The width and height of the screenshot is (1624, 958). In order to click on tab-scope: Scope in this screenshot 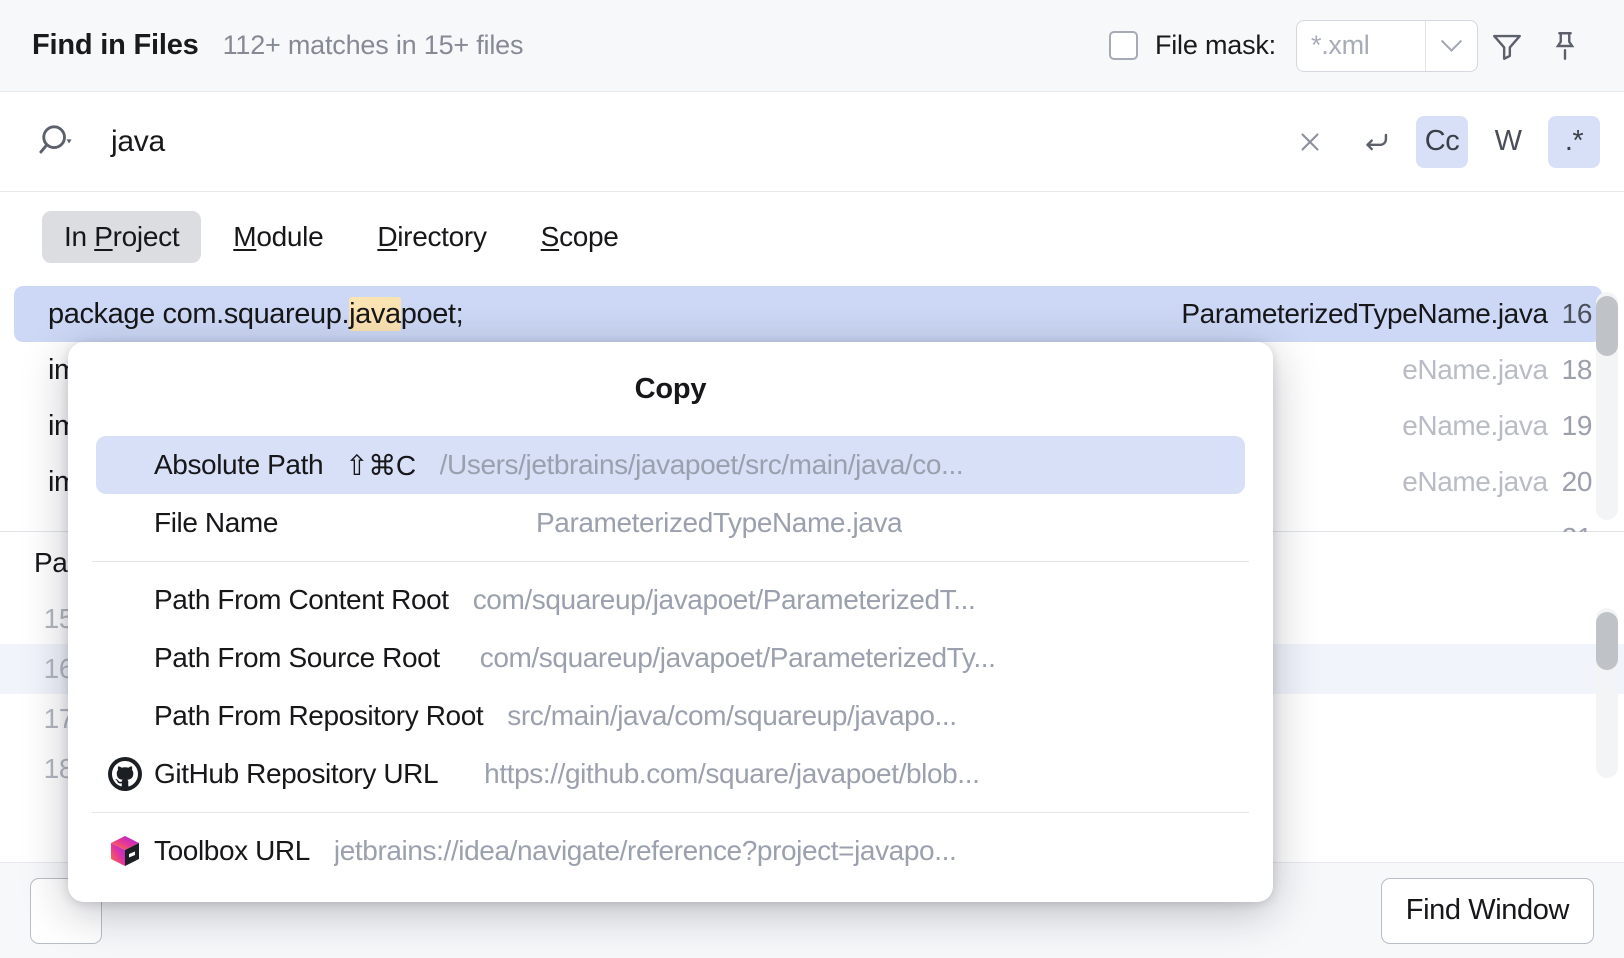, I will do `click(580, 237)`.